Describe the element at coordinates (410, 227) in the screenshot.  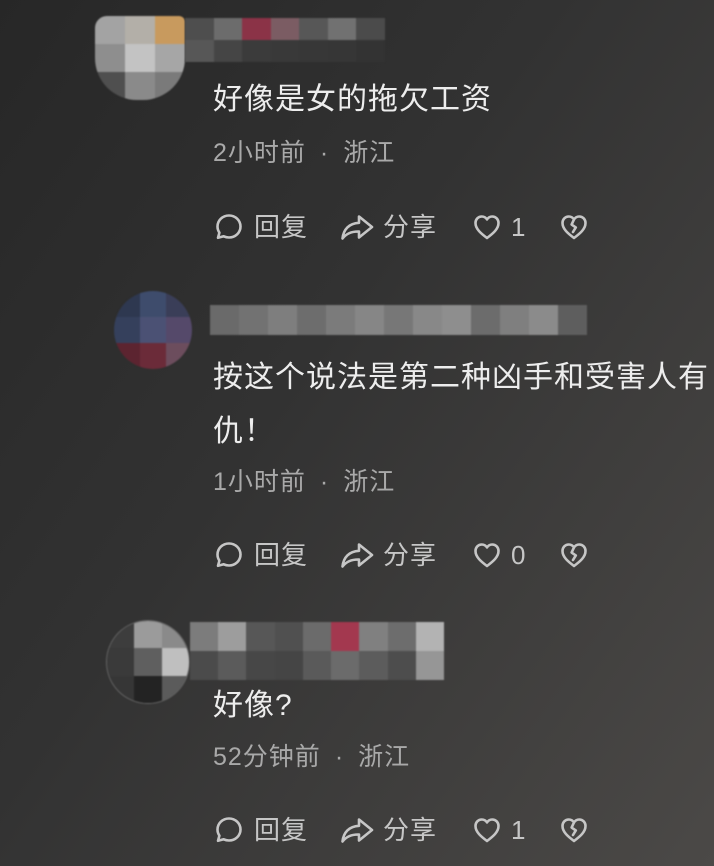
I see `share-label: 分享` at that location.